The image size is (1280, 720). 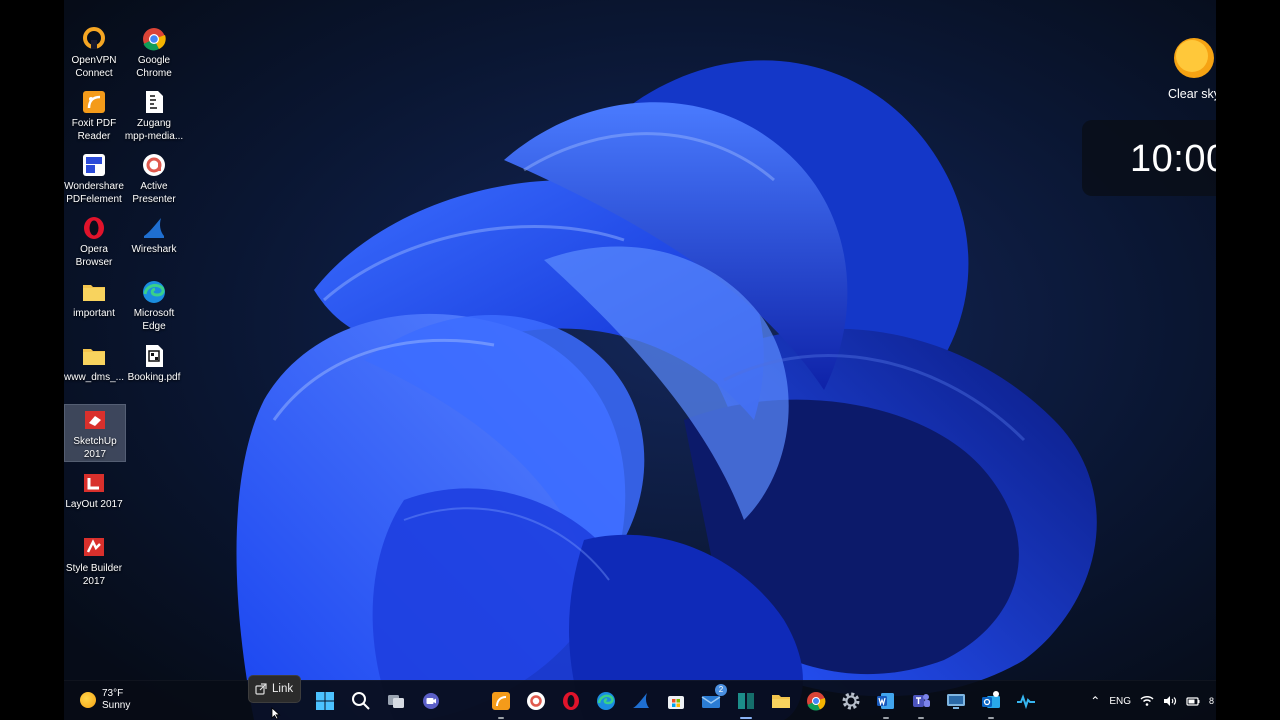 I want to click on word-icon, so click(x=885, y=701).